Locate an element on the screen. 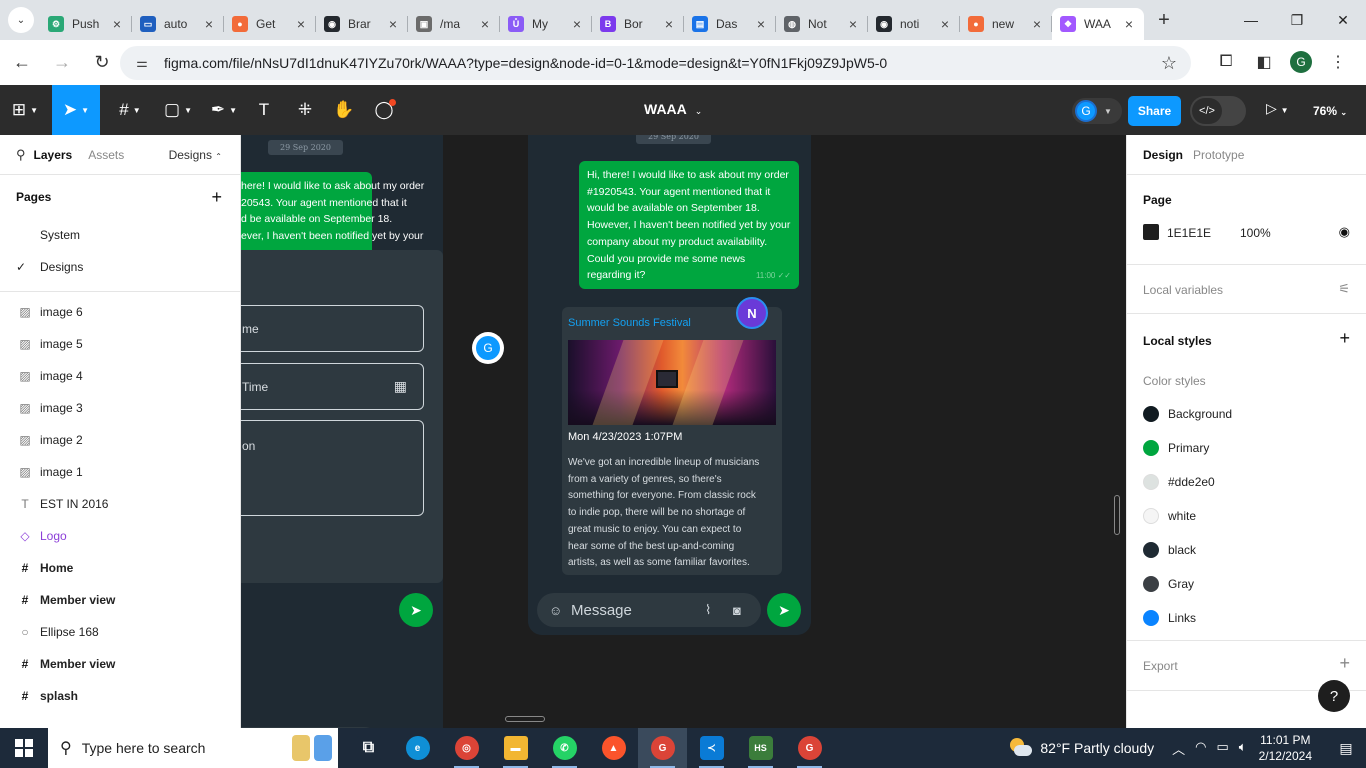 The width and height of the screenshot is (1366, 768). browser-tab: ● Get × is located at coordinates (270, 24).